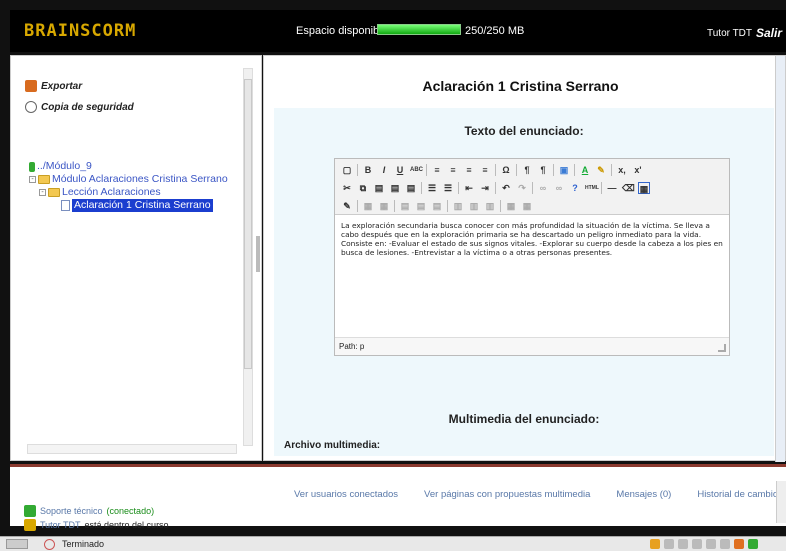  I want to click on folder-icon, so click(54, 192).